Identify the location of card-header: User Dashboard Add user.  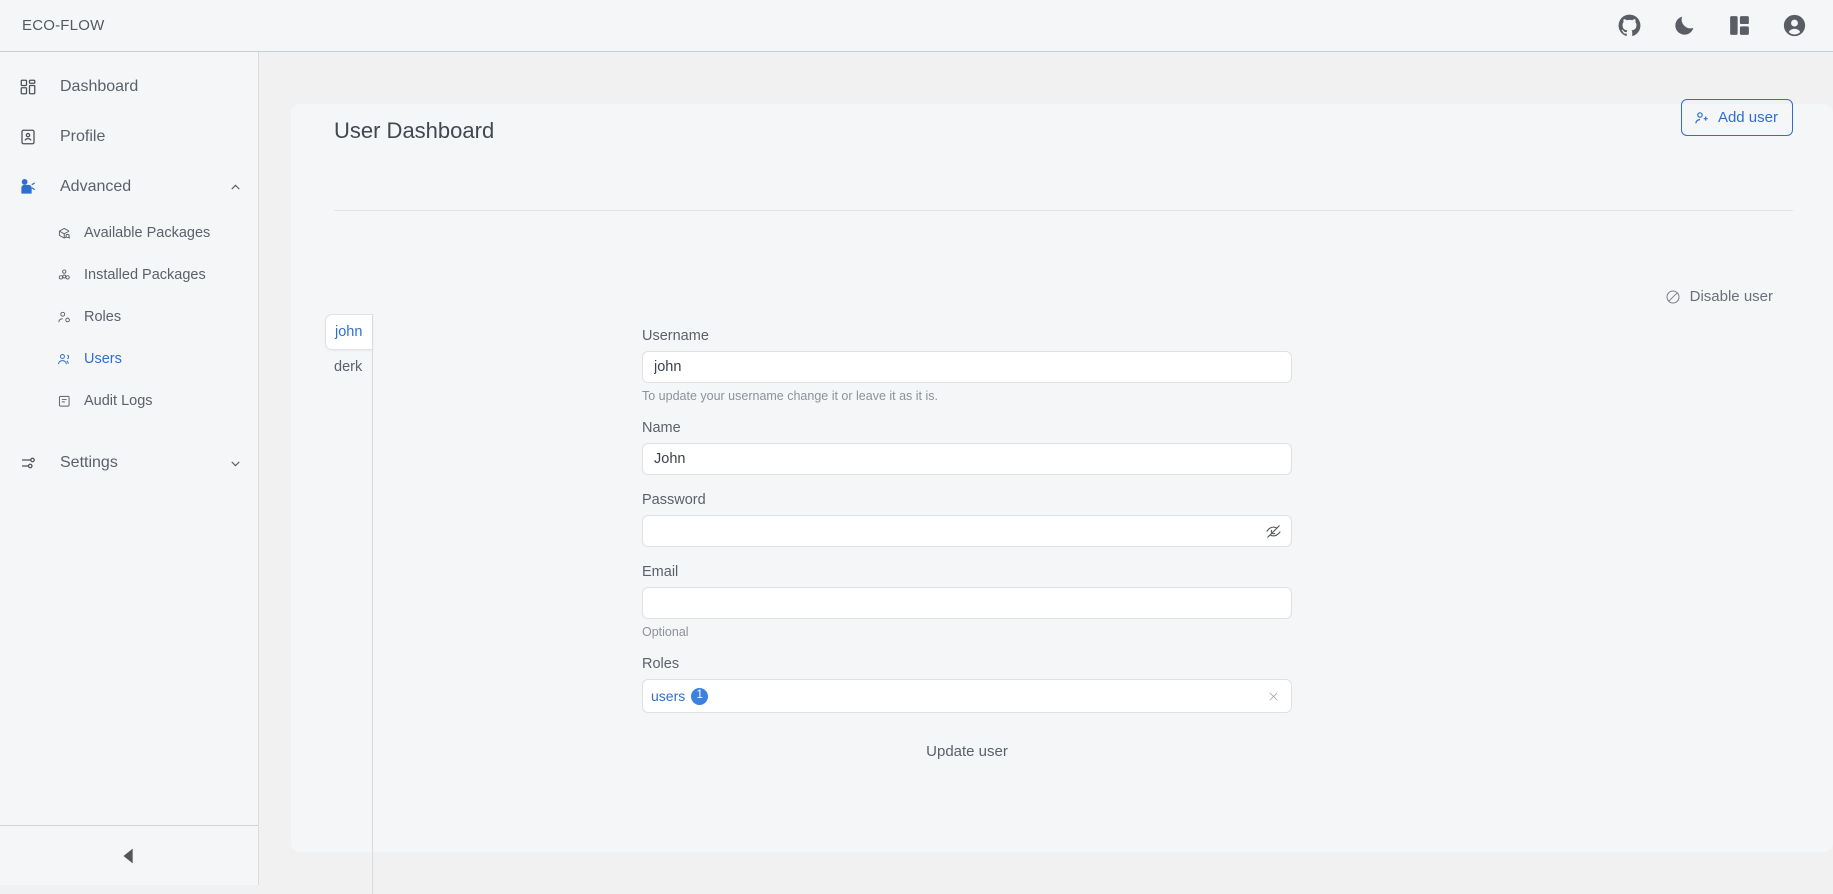
(1062, 131).